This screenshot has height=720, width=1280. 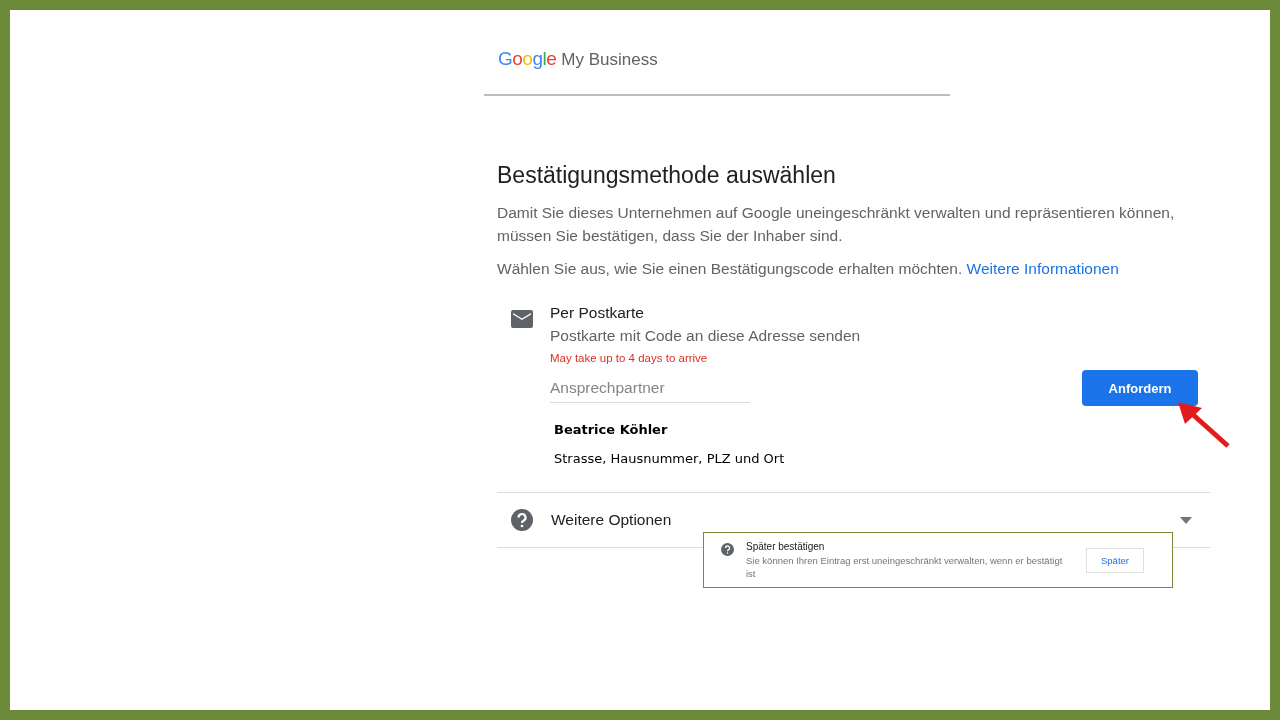 I want to click on intro-text: Damit Sie dieses Unternehmen auf Google uneingeschränkt verwalten und repräsentieren können, müssen Sie bestätigen, dass Sie der Inhaber sind., so click(x=836, y=224).